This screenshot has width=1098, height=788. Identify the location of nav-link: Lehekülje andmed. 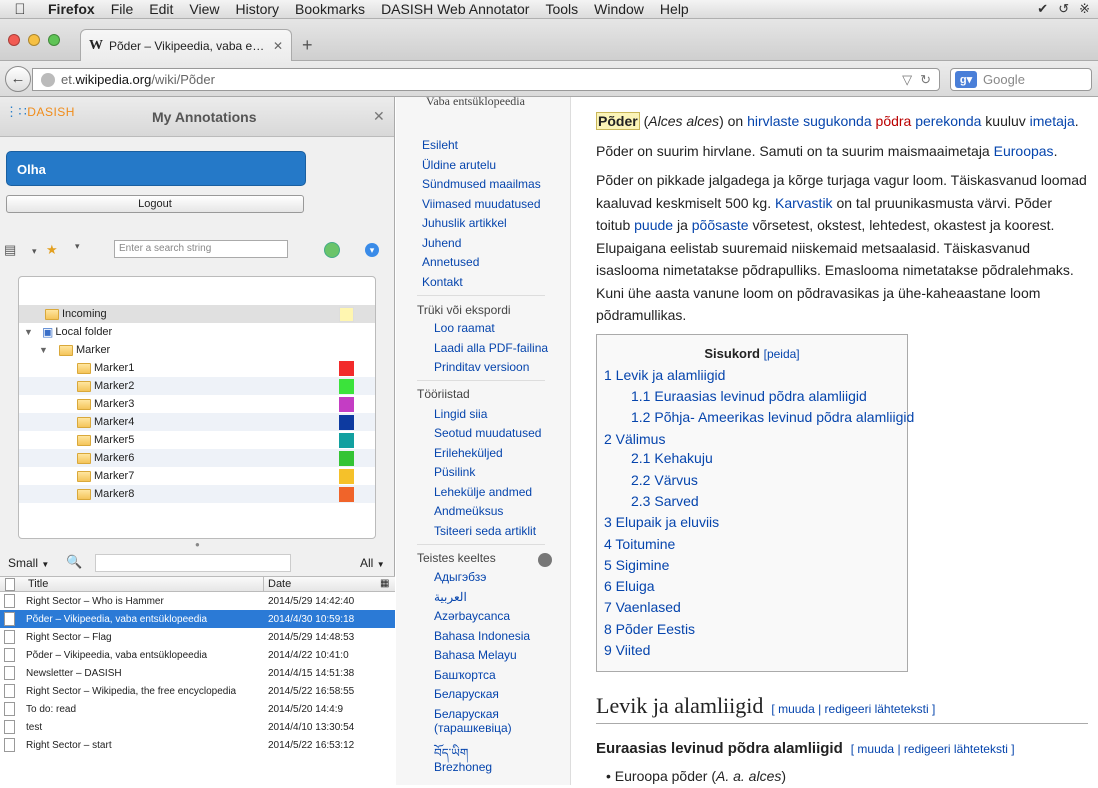
(483, 492).